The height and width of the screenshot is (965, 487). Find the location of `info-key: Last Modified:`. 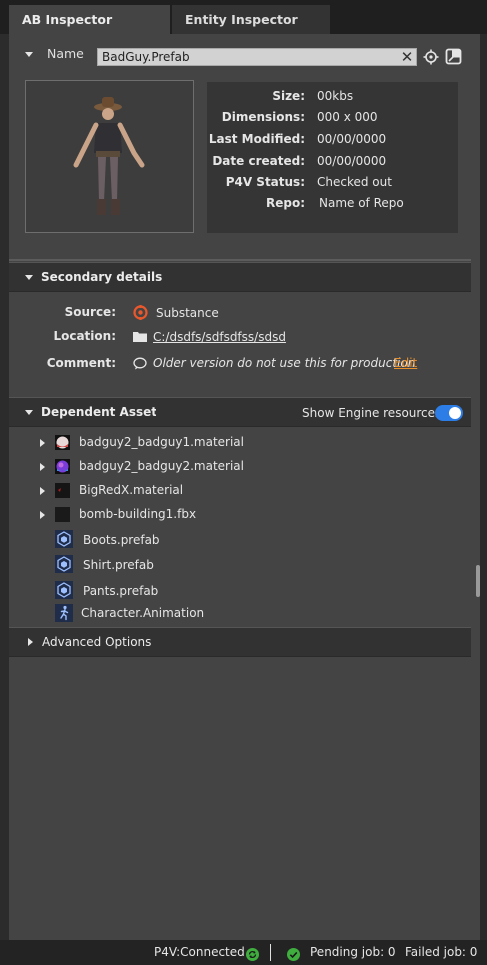

info-key: Last Modified: is located at coordinates (256, 139).